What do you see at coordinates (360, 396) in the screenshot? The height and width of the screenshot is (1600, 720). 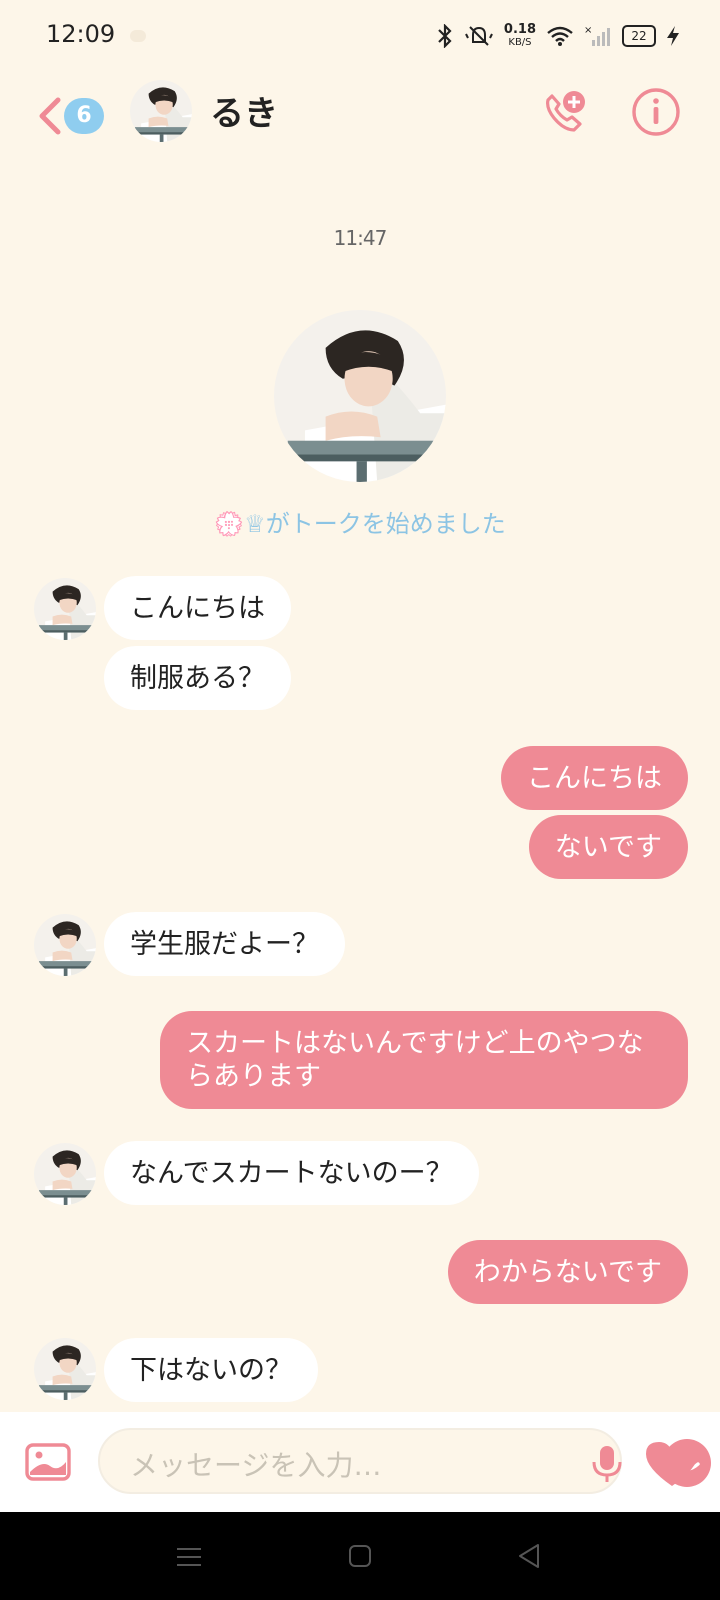 I see `contact-profile-image` at bounding box center [360, 396].